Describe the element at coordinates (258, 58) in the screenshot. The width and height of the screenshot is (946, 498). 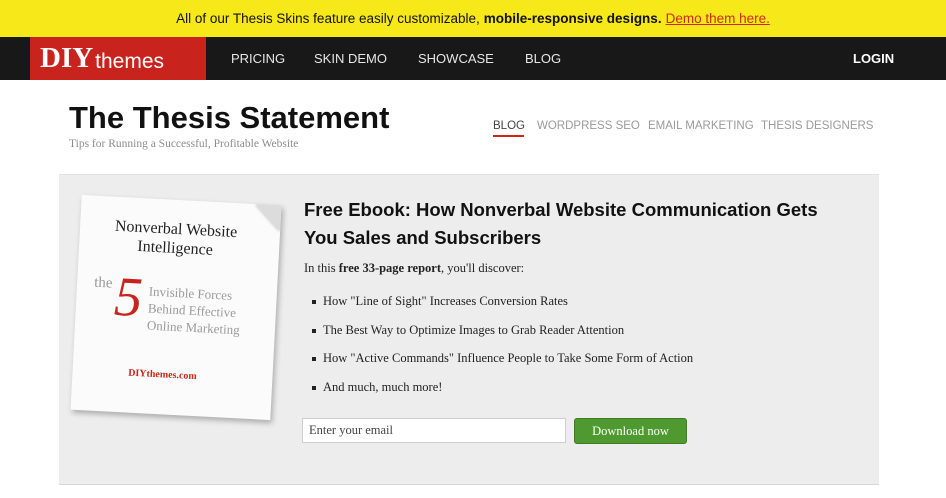
I see `nav-item-pricing: PRICING` at that location.